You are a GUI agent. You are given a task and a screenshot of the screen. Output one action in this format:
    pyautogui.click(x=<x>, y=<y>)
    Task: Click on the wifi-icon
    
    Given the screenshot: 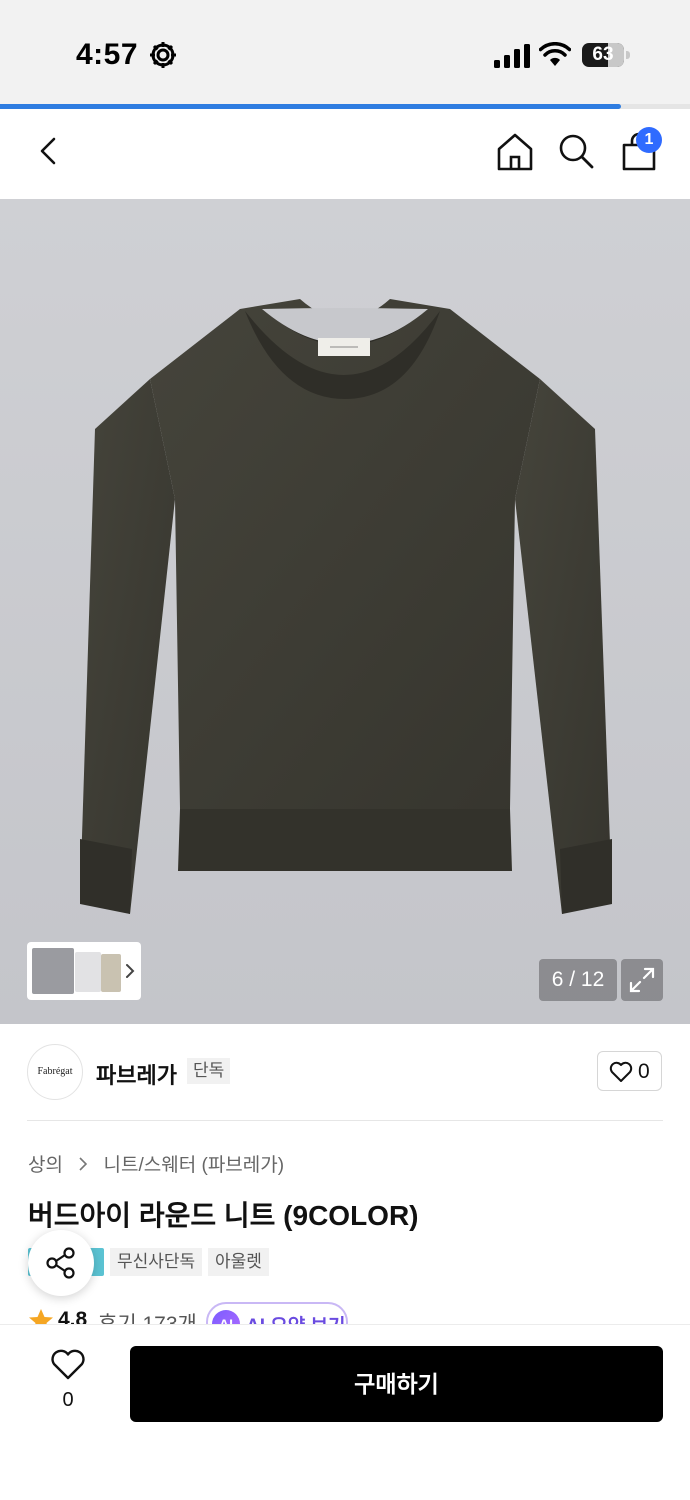 What is the action you would take?
    pyautogui.click(x=555, y=54)
    